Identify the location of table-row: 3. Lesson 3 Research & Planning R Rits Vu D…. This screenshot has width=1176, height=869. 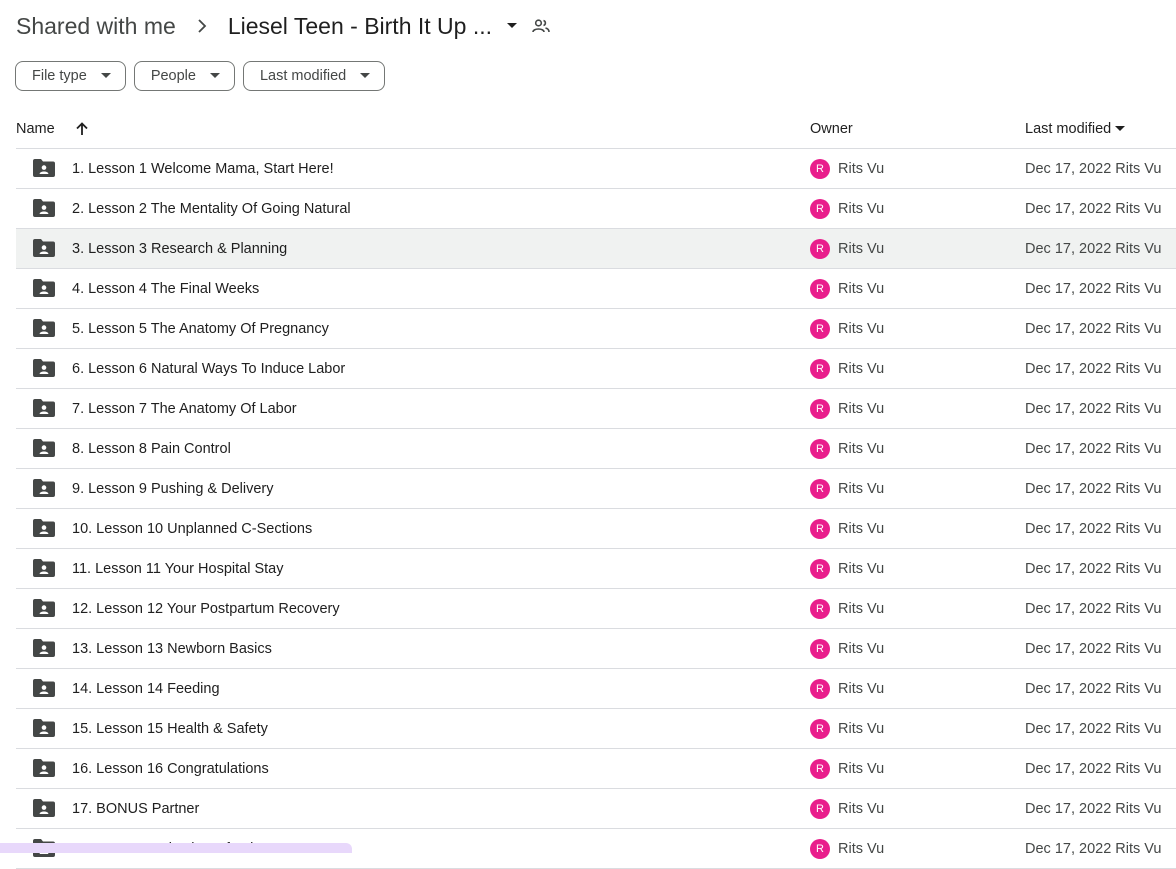
(596, 249).